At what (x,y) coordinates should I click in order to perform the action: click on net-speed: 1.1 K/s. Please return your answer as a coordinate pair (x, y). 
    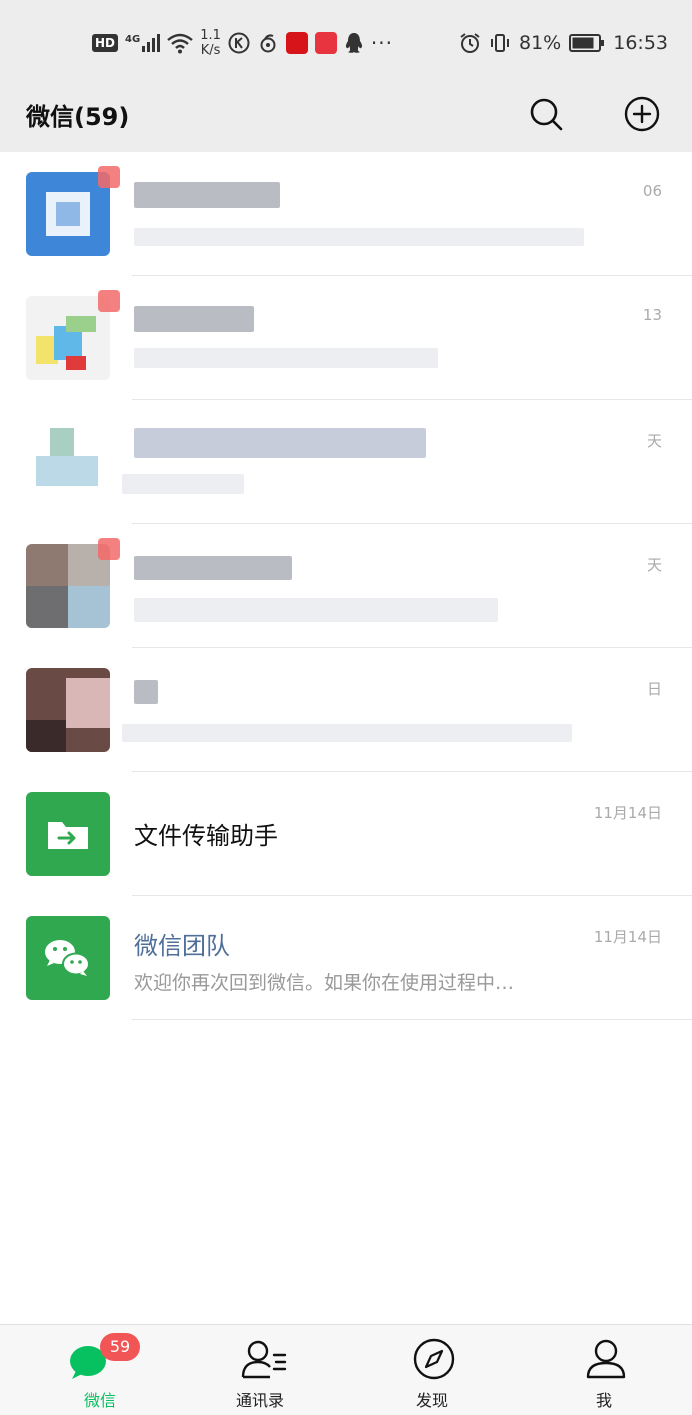
    Looking at the image, I should click on (210, 43).